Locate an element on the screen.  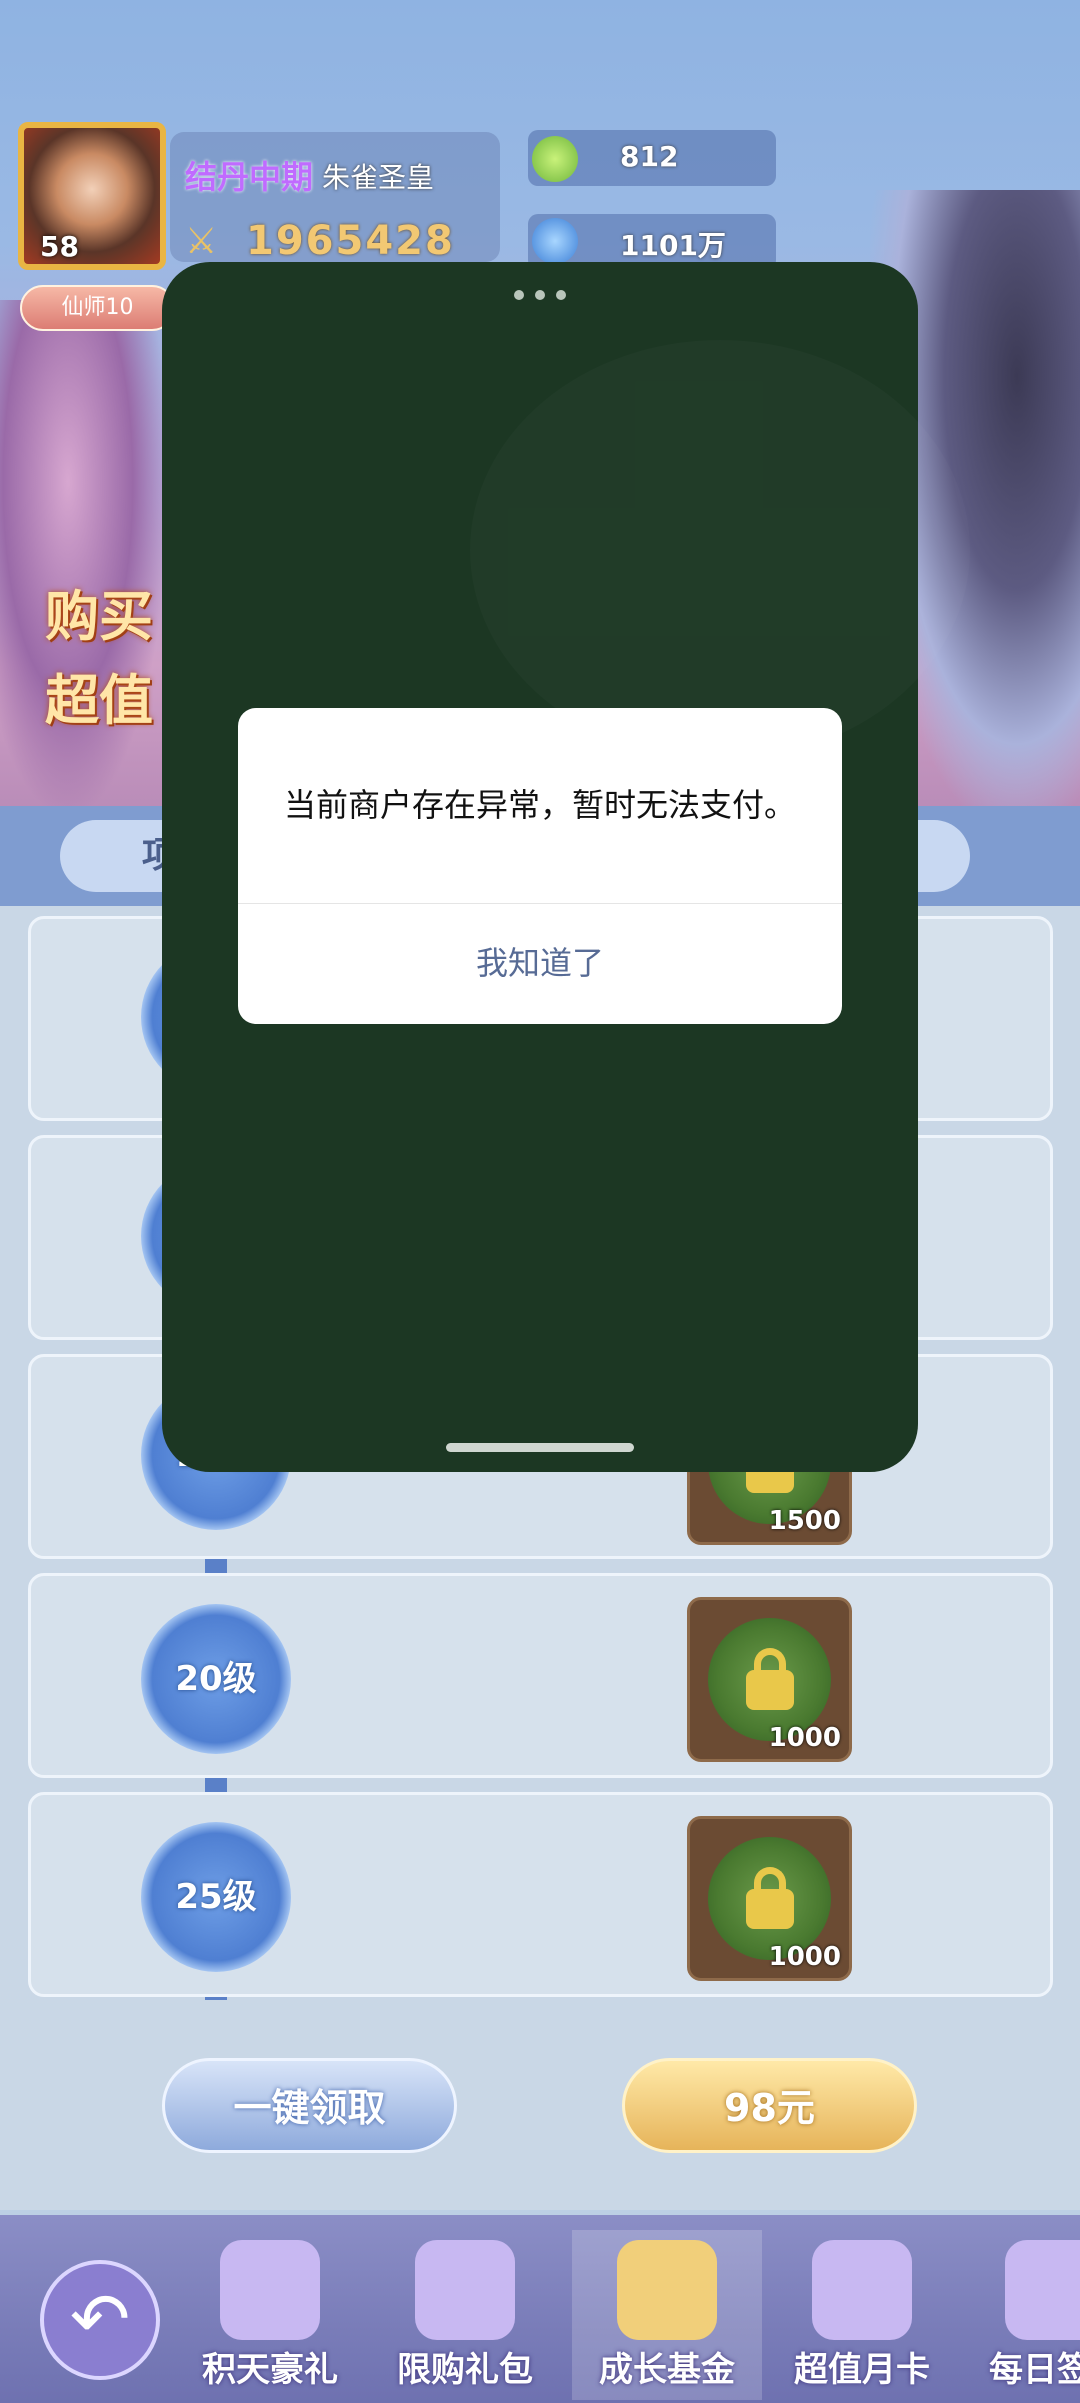
nav-item-limited-pack: 限购礼包 is located at coordinates (465, 2315).